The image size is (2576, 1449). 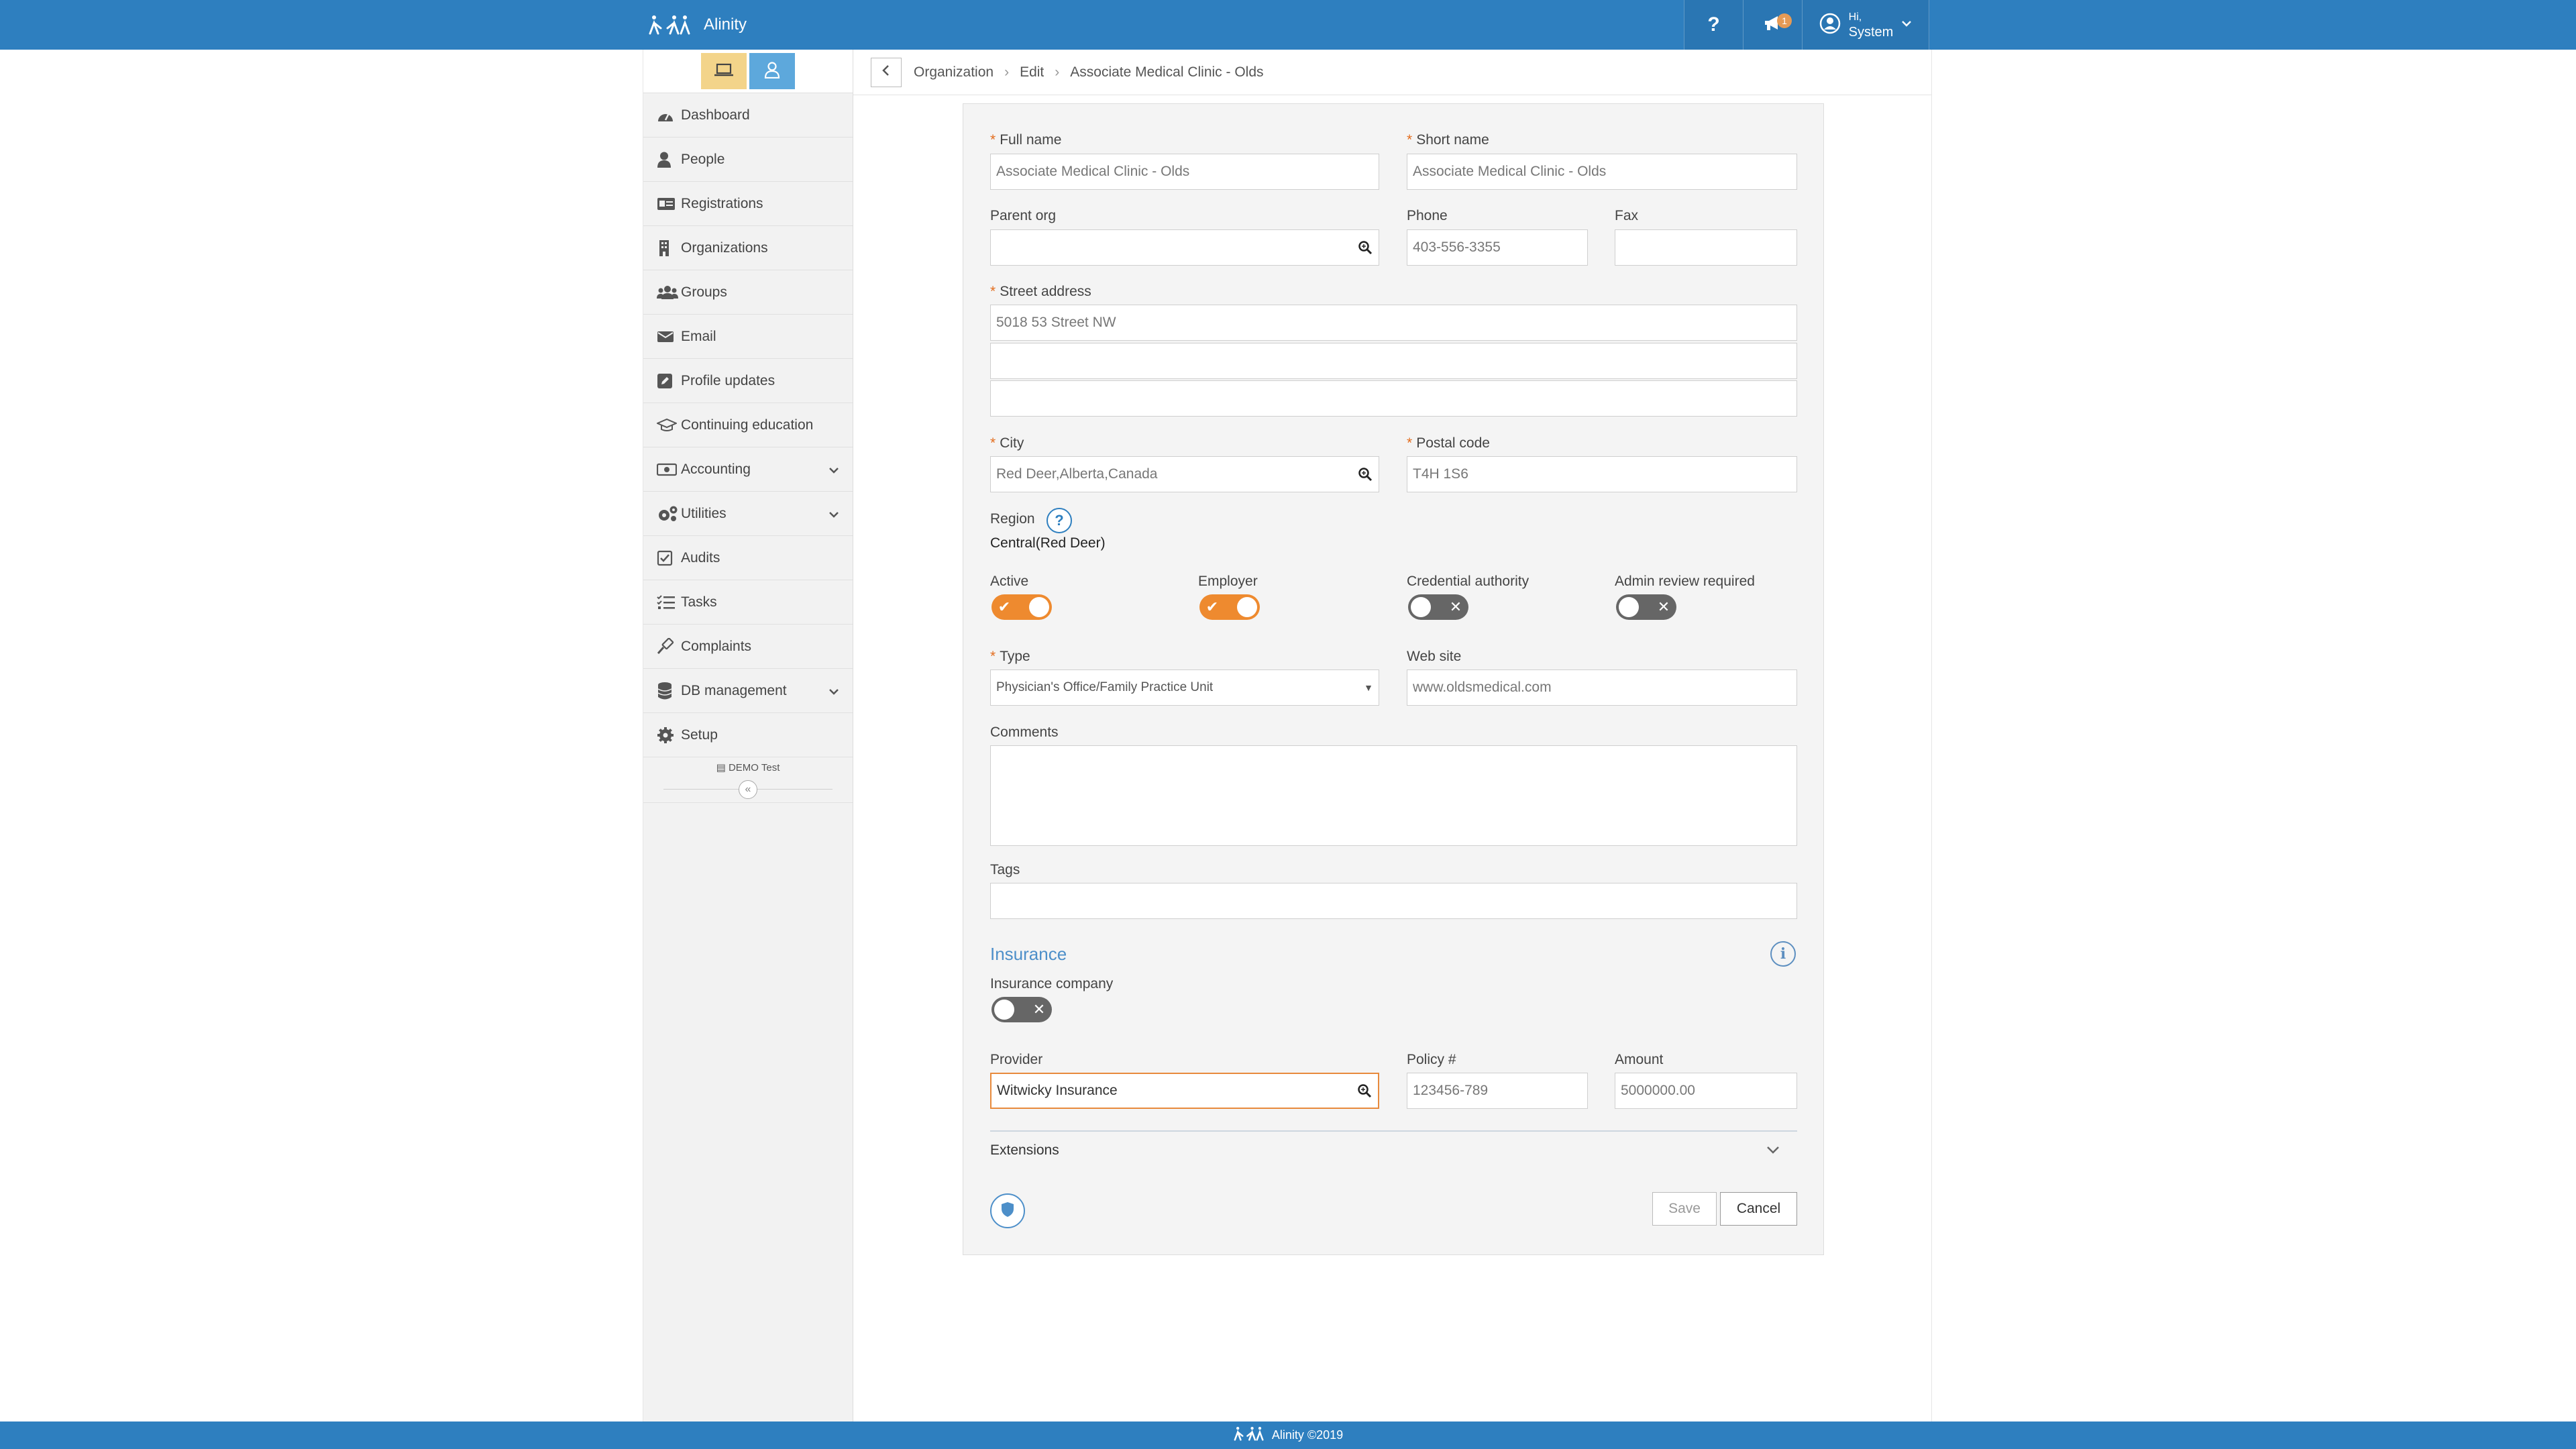 What do you see at coordinates (700, 557) in the screenshot?
I see `sidebar-item-label: Audits` at bounding box center [700, 557].